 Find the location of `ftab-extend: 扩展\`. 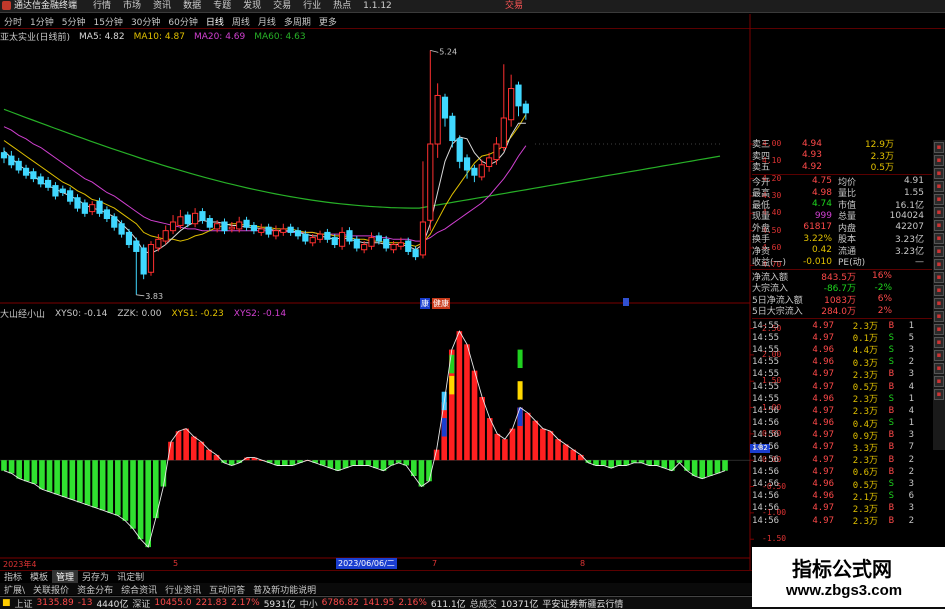

ftab-extend: 扩展\ is located at coordinates (14, 589).